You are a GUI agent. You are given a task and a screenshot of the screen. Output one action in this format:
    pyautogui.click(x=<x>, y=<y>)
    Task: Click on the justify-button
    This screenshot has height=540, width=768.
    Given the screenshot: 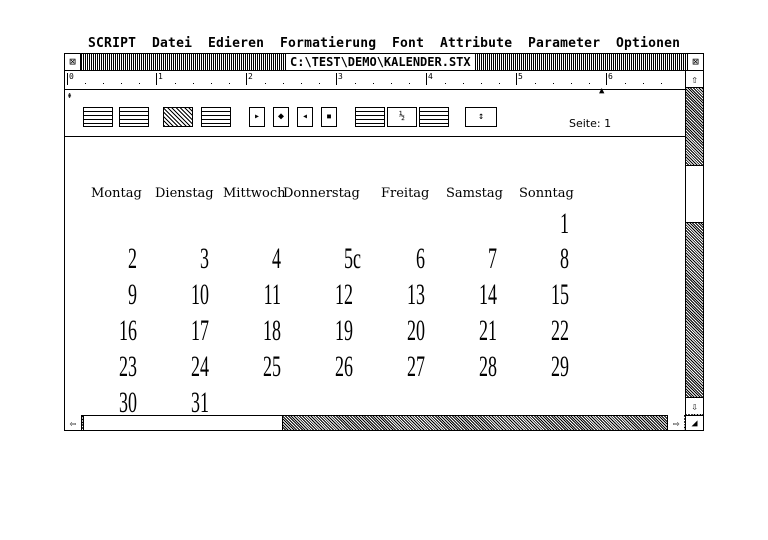 What is the action you would take?
    pyautogui.click(x=216, y=117)
    